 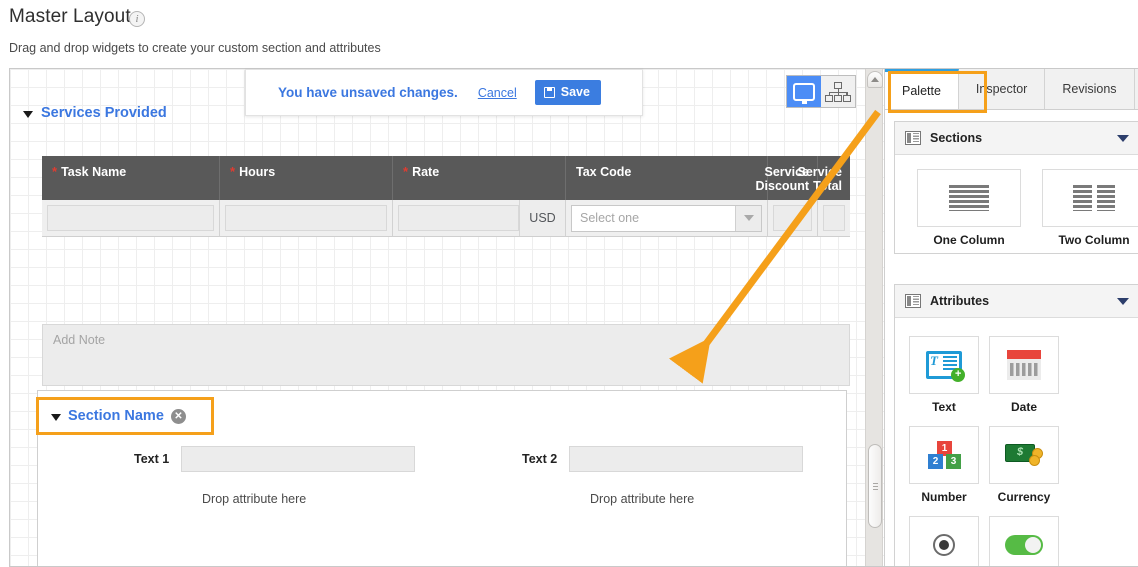 I want to click on panel-tabs: Palette Inspector Revisions, so click(x=1011, y=89).